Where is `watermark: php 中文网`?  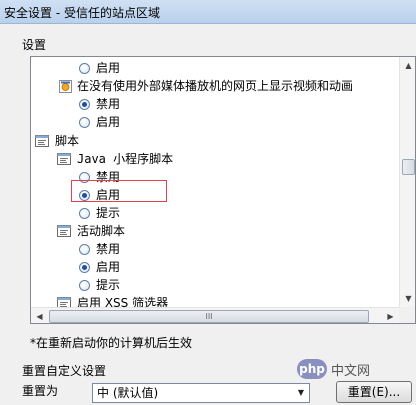
watermark: php 中文网 is located at coordinates (333, 369).